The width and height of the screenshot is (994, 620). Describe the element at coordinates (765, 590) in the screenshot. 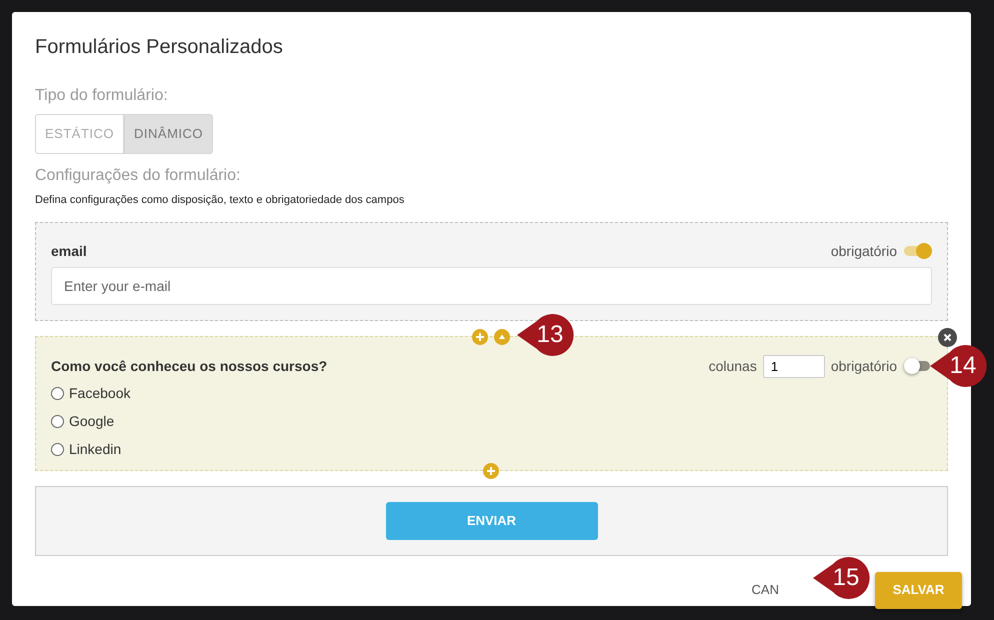

I see `cancel-button: CAN` at that location.